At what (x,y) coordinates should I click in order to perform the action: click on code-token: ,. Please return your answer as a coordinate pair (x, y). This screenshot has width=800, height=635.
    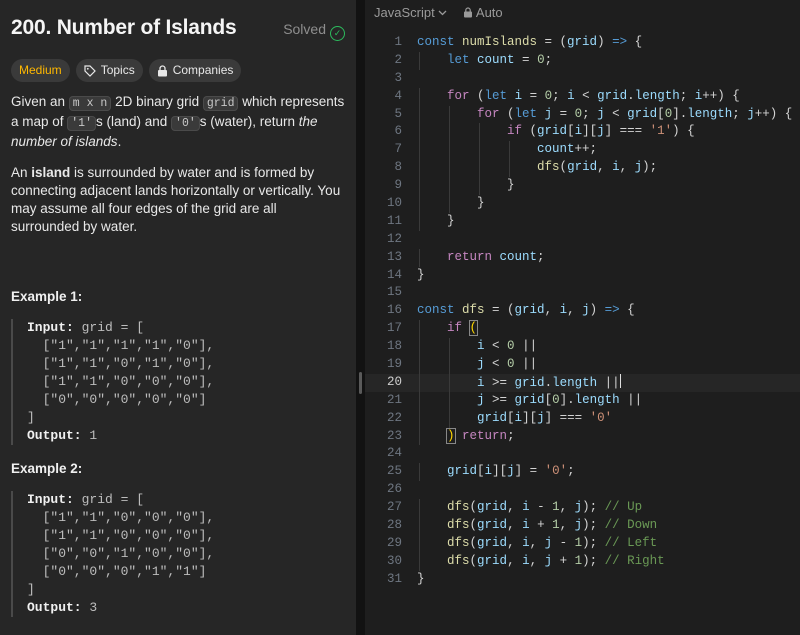
    Looking at the image, I should click on (575, 310).